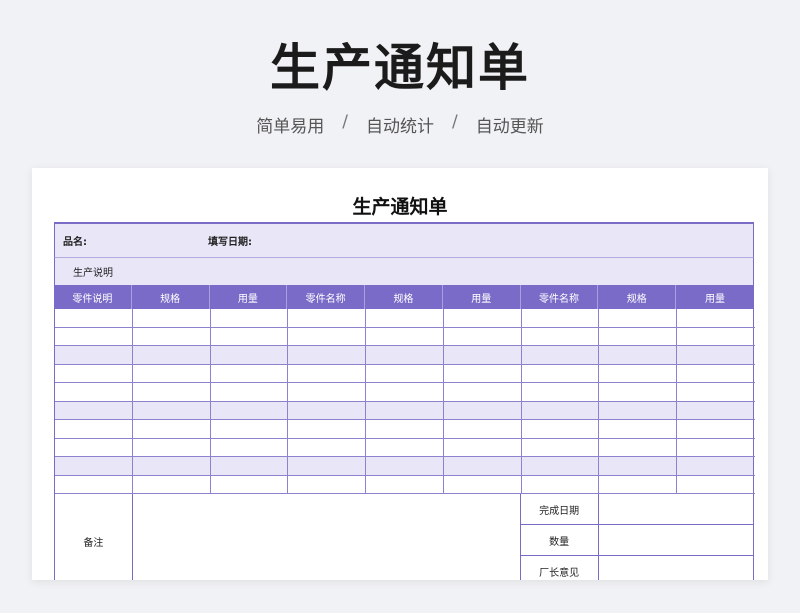 The height and width of the screenshot is (613, 800). I want to click on completion-date-field, so click(676, 509).